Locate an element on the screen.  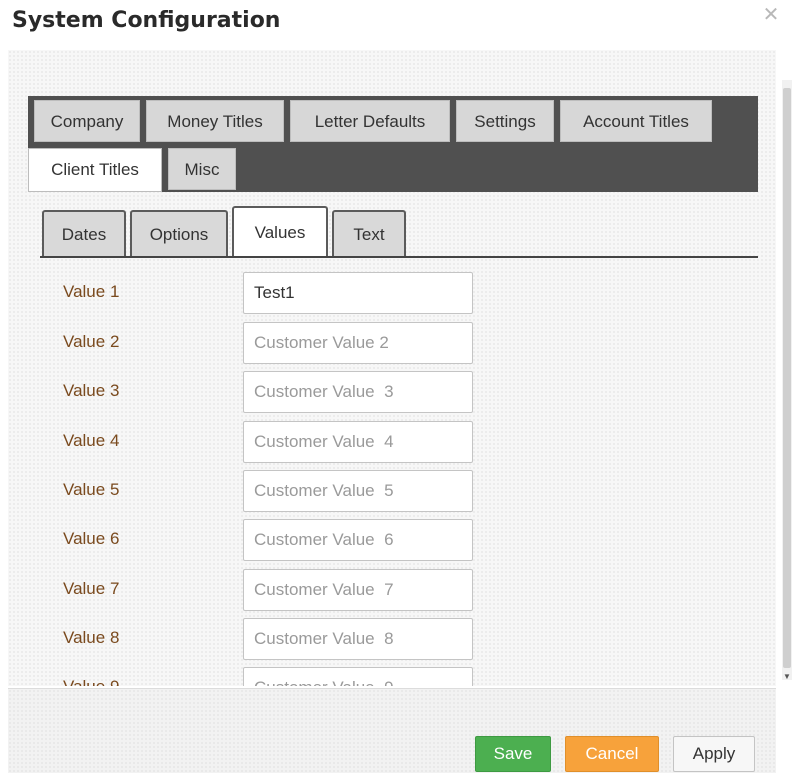
tab-account-titles: Account Titles is located at coordinates (636, 121).